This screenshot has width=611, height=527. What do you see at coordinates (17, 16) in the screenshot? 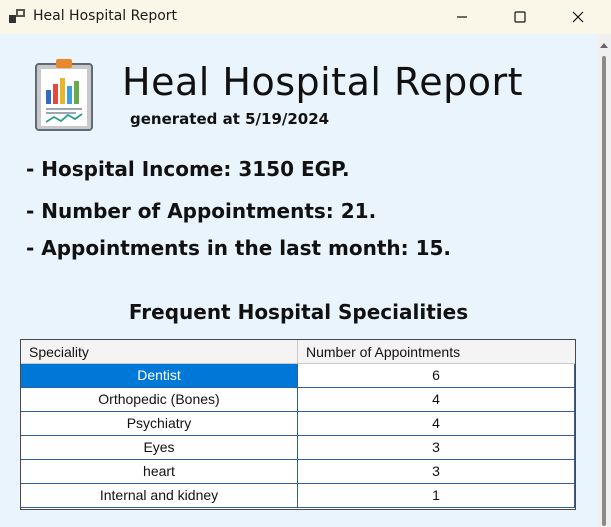
I see `app-icon` at bounding box center [17, 16].